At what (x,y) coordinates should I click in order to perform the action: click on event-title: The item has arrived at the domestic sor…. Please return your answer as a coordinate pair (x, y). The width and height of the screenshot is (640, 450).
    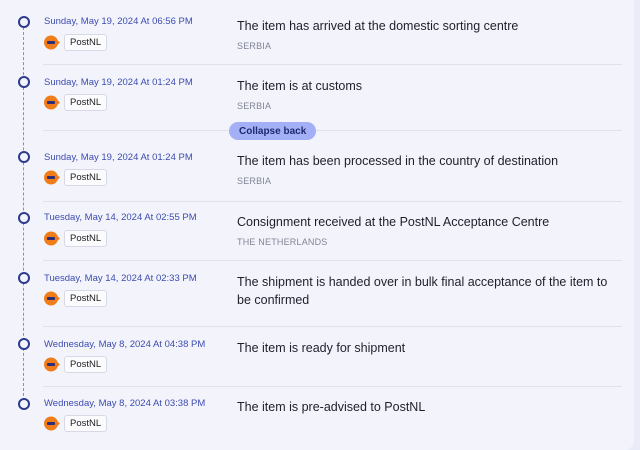
    Looking at the image, I should click on (378, 26).